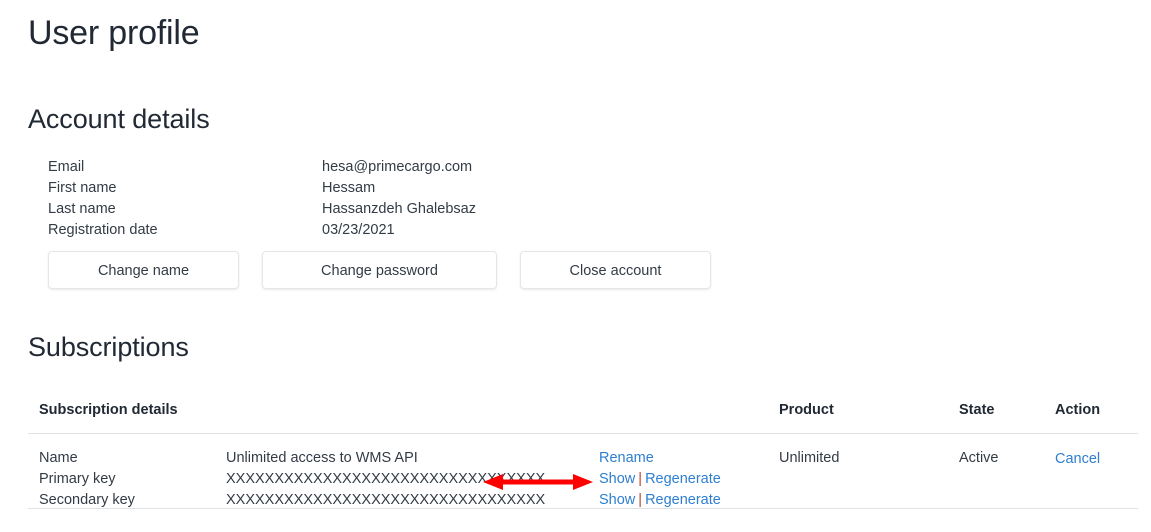 The image size is (1151, 532). I want to click on rename-link-row: Rename, so click(689, 458).